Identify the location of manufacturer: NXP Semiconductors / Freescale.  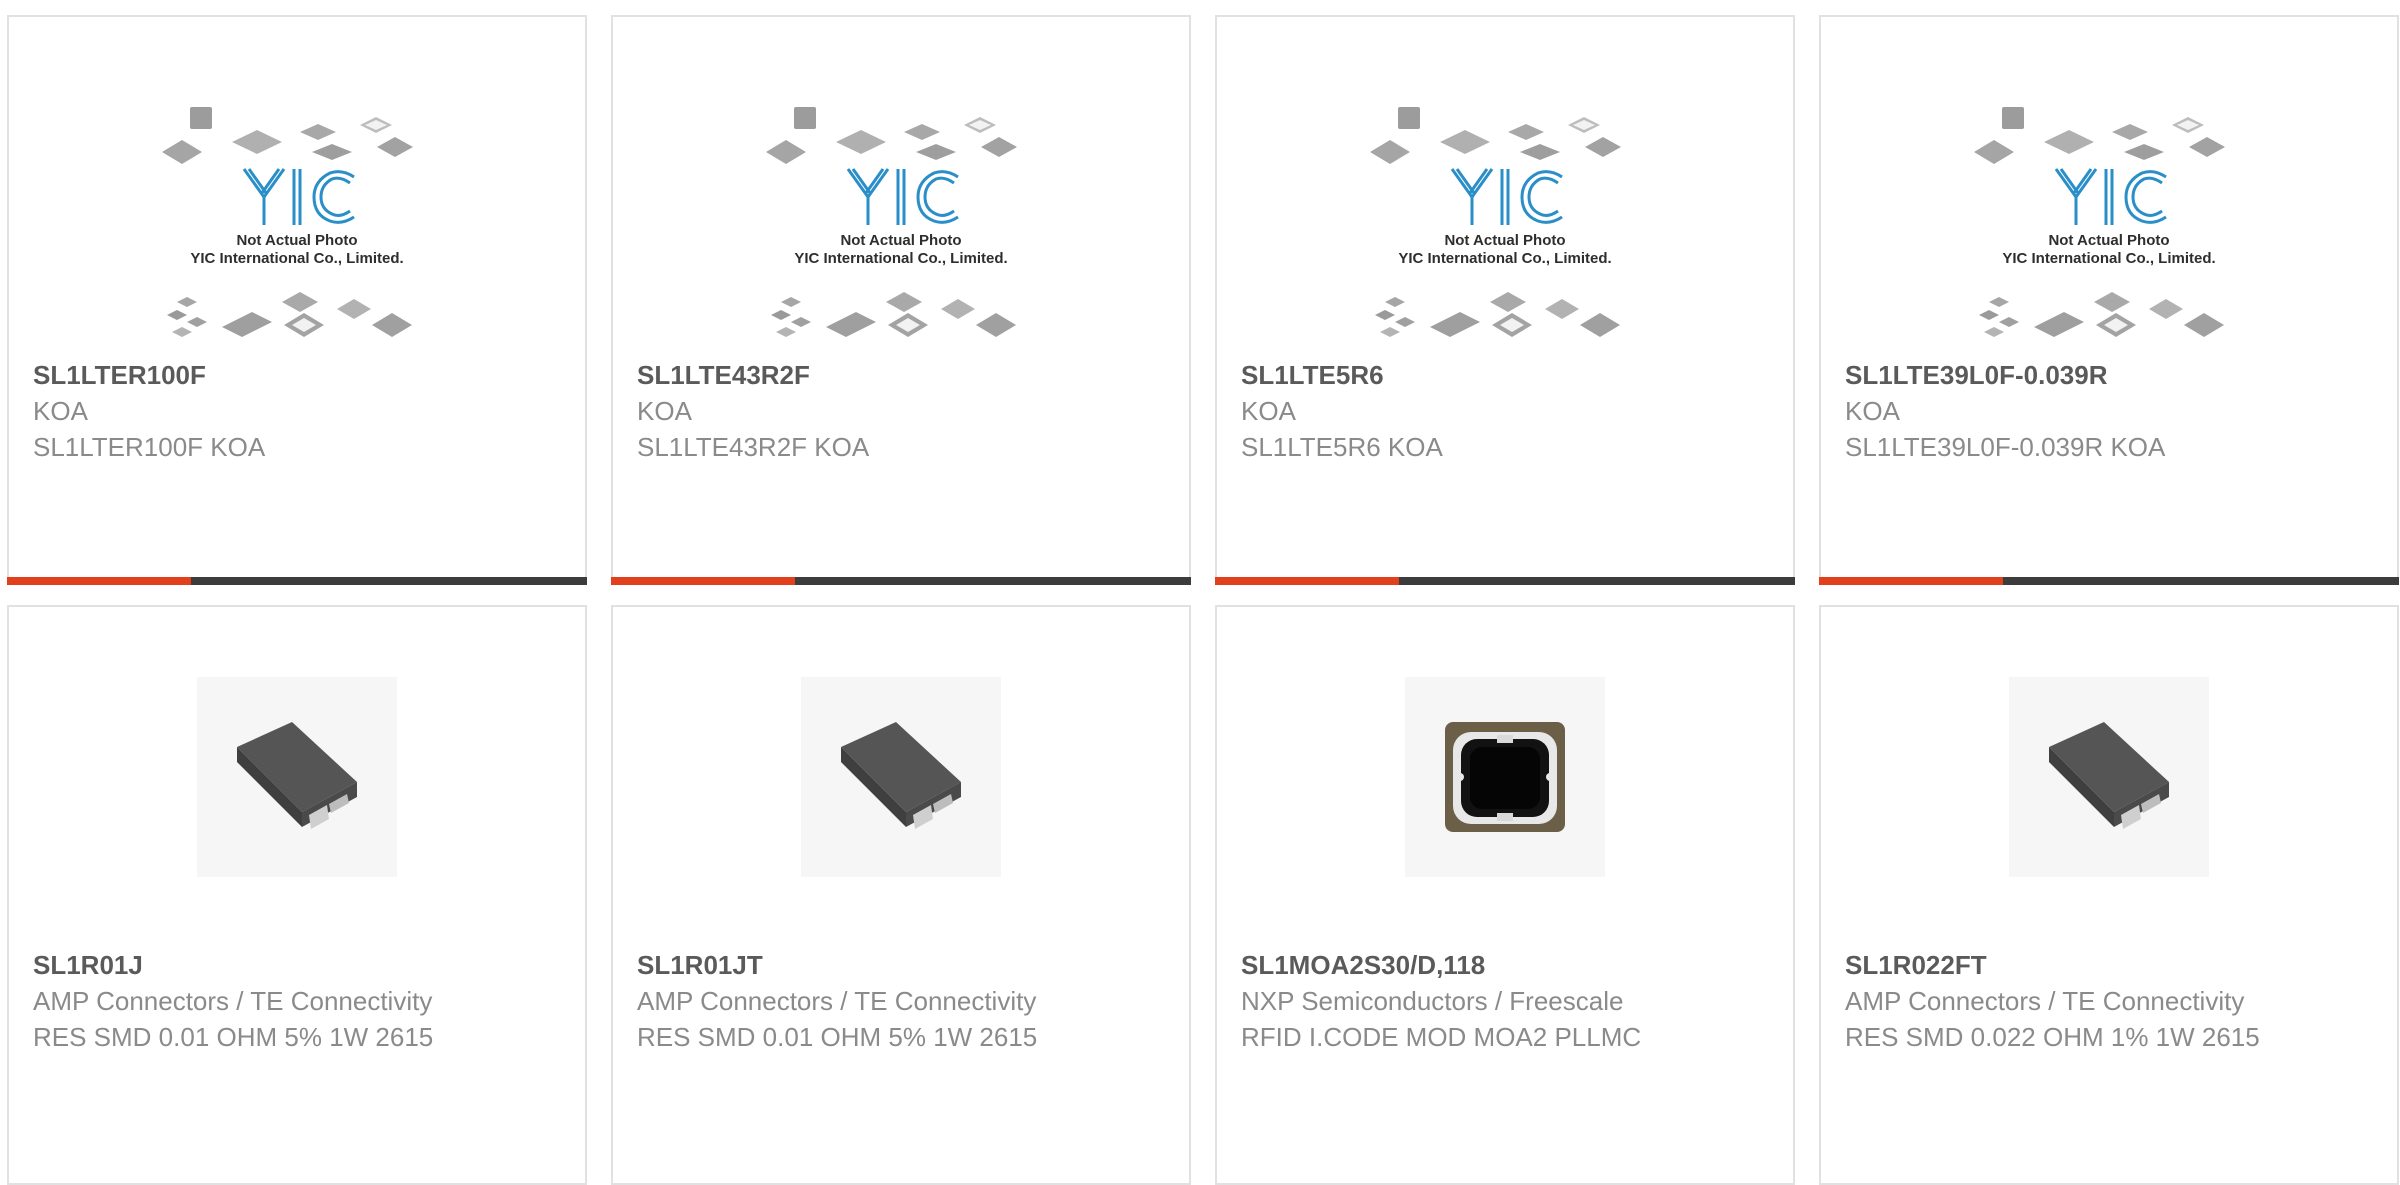
(1432, 1001).